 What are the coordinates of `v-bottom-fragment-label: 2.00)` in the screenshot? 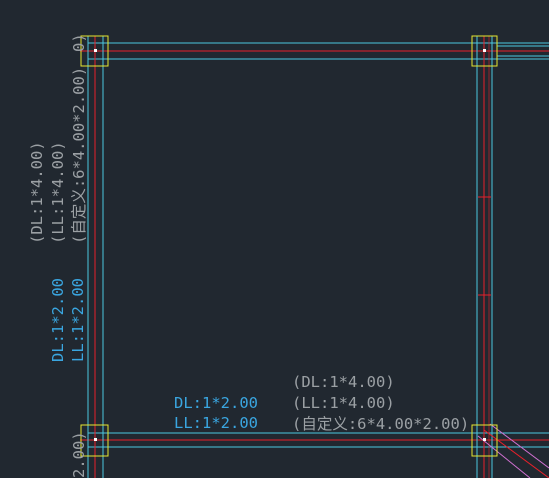 It's located at (79, 454).